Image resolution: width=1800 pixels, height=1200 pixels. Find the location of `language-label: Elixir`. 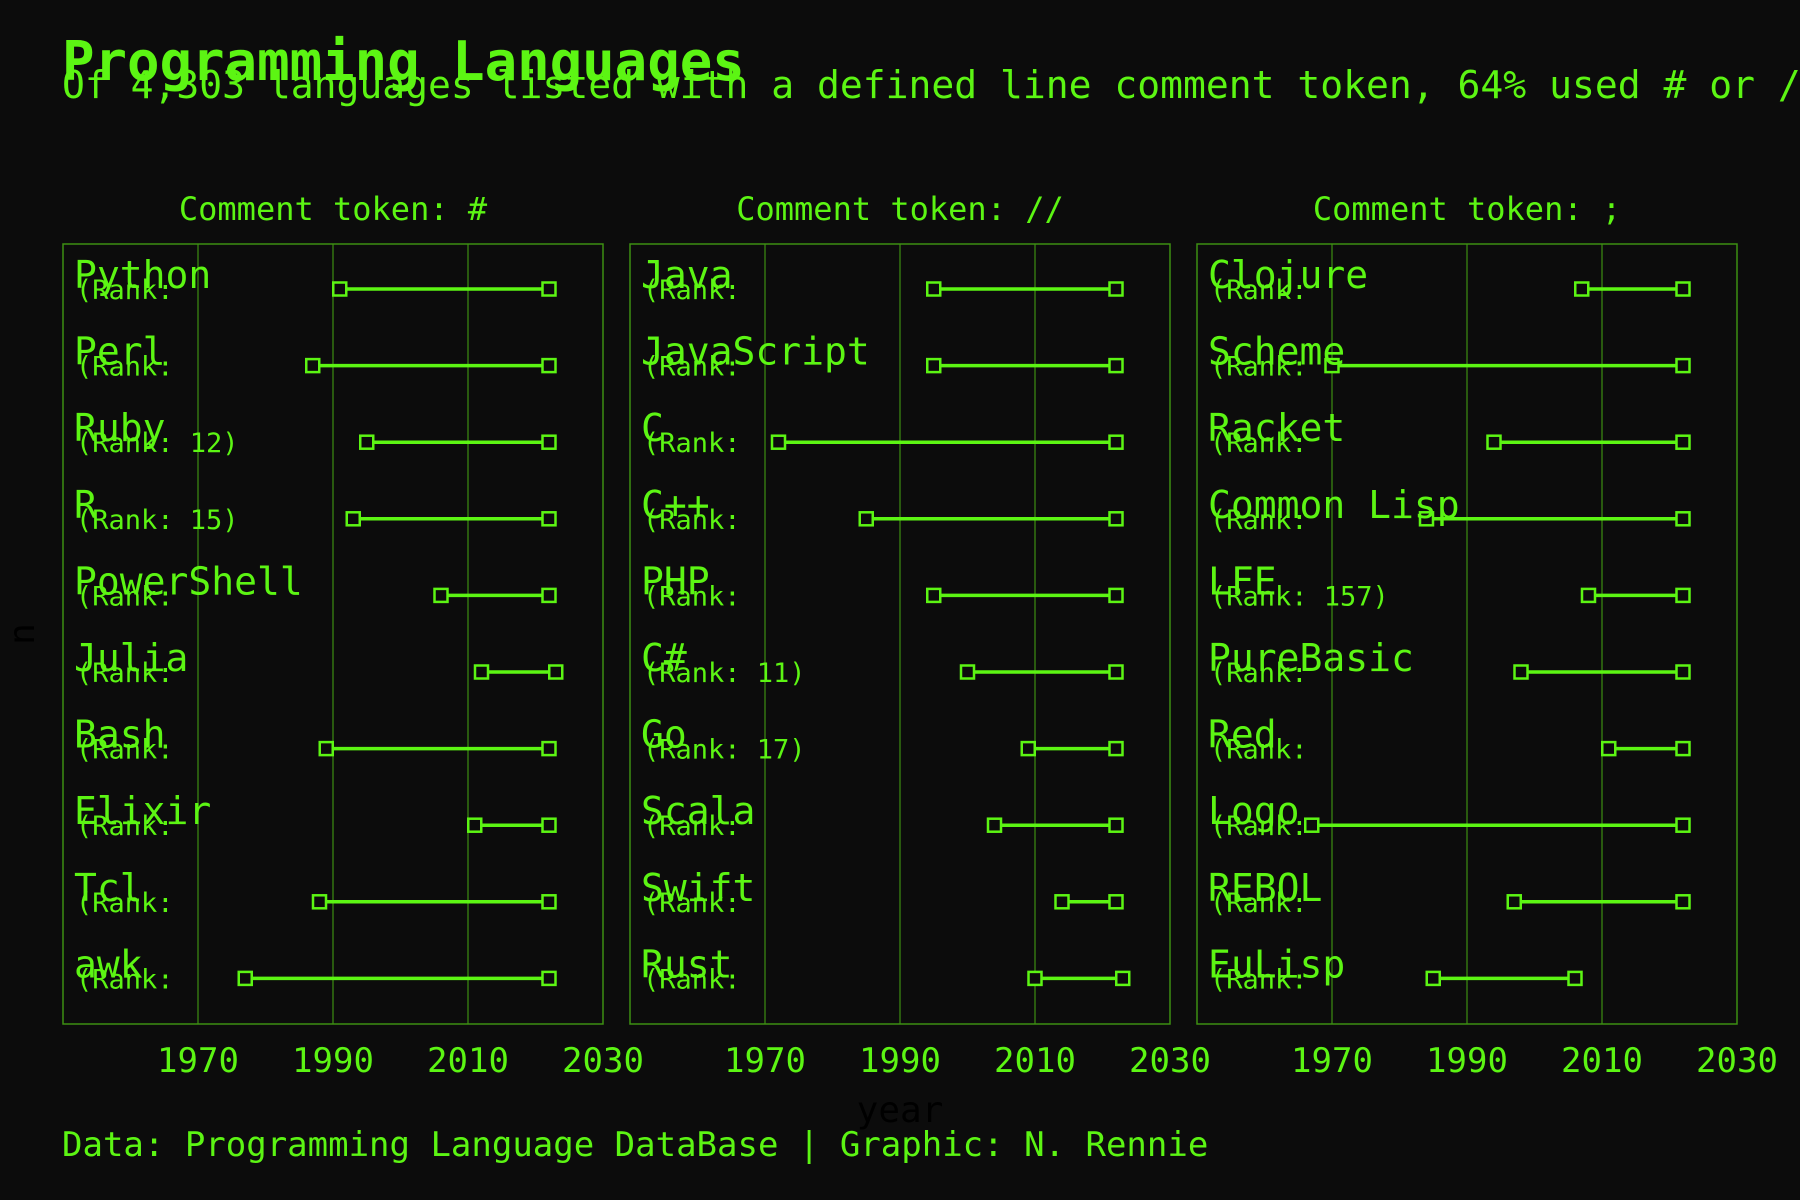

language-label: Elixir is located at coordinates (142, 811).